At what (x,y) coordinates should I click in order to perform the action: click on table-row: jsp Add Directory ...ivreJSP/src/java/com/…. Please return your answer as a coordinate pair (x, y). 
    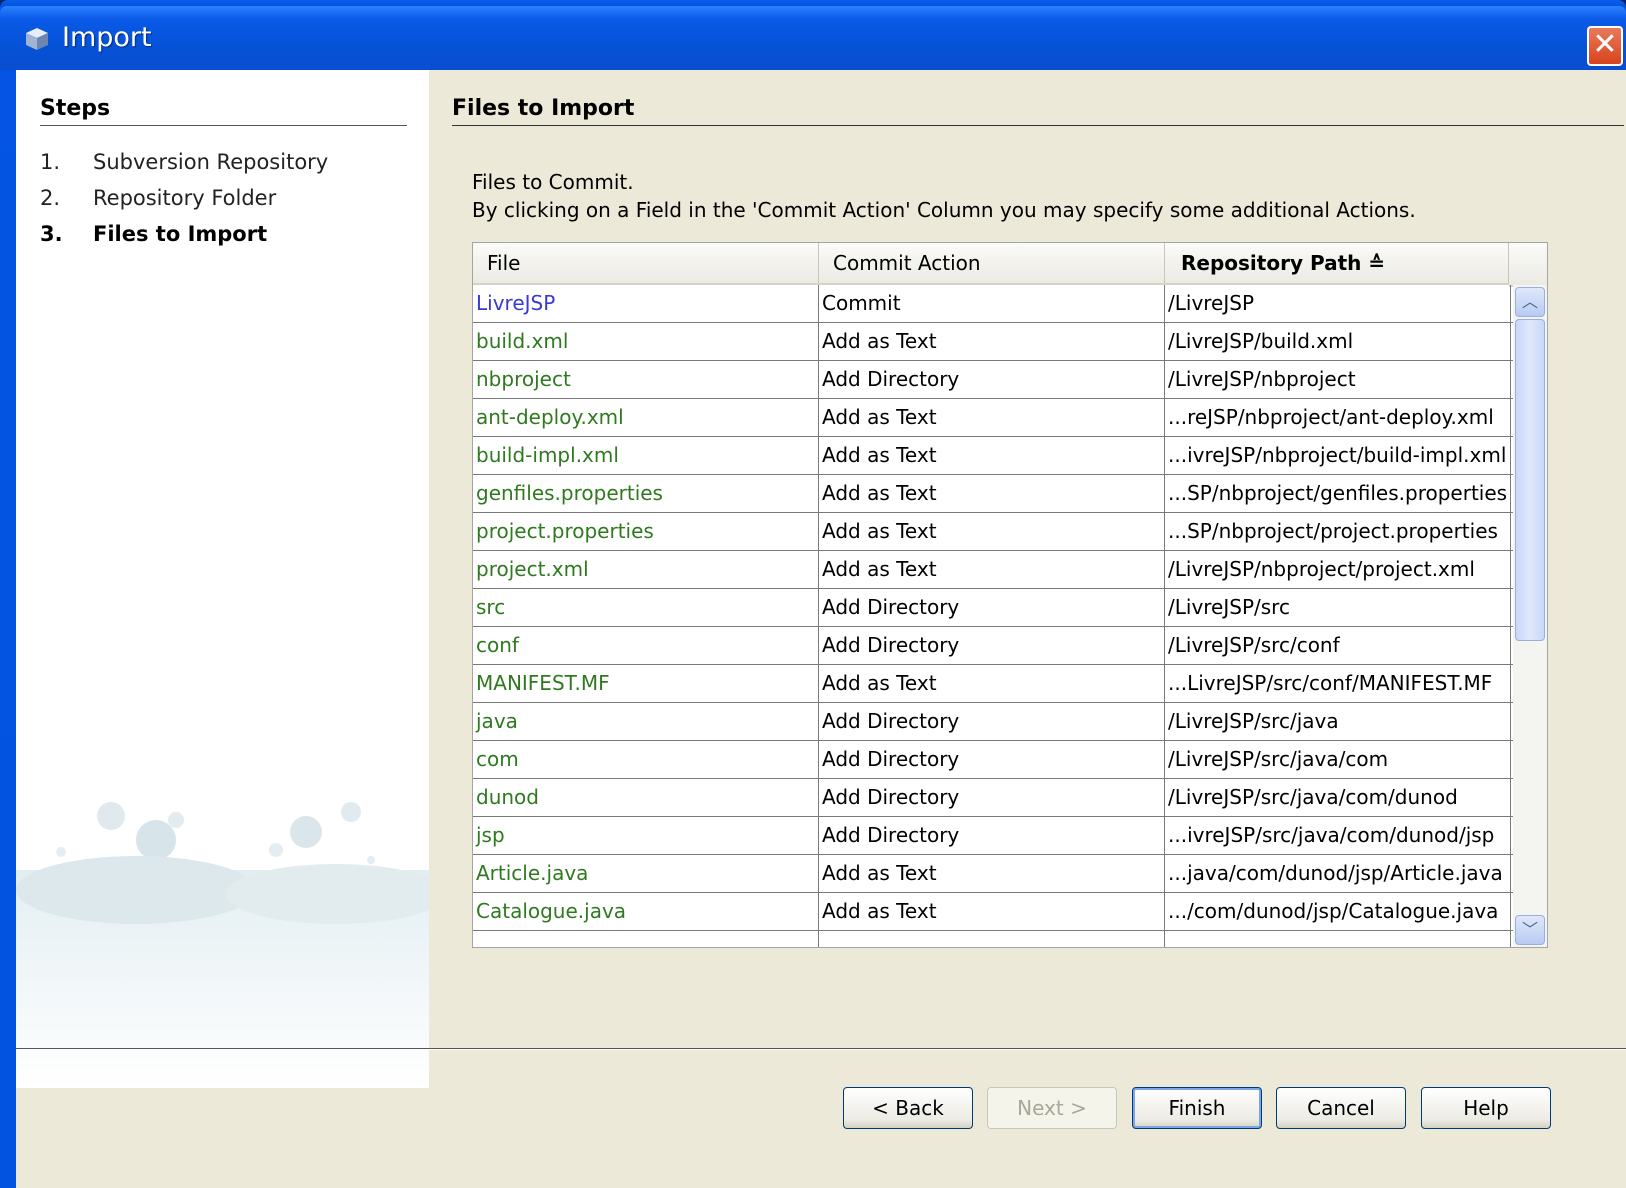
    Looking at the image, I should click on (993, 836).